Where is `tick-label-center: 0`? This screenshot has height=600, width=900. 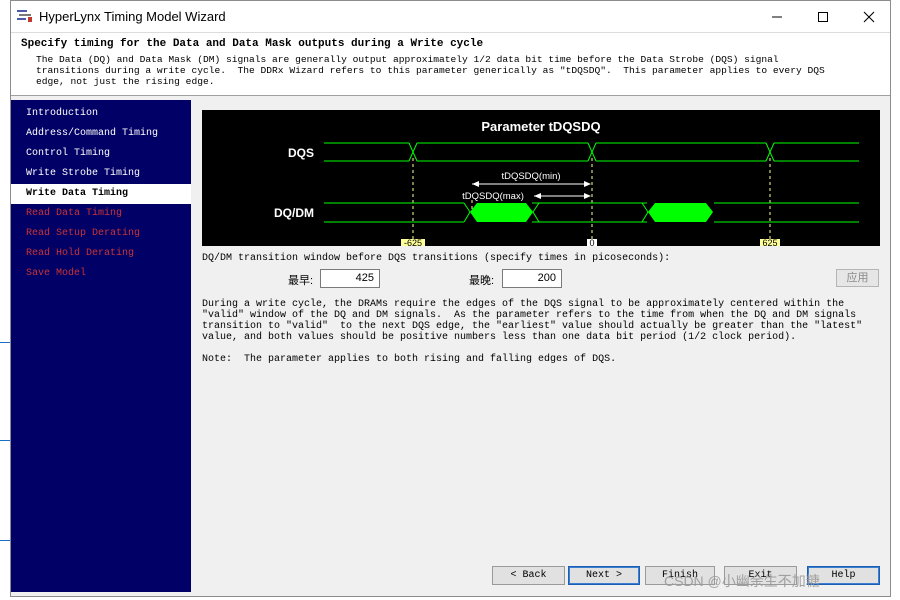
tick-label-center: 0 is located at coordinates (591, 242).